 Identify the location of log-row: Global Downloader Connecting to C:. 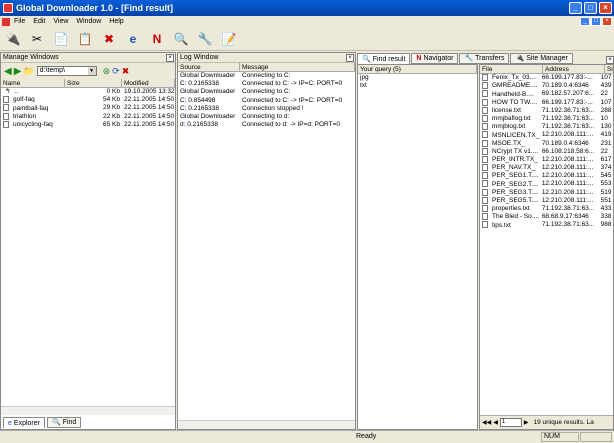
(235, 75).